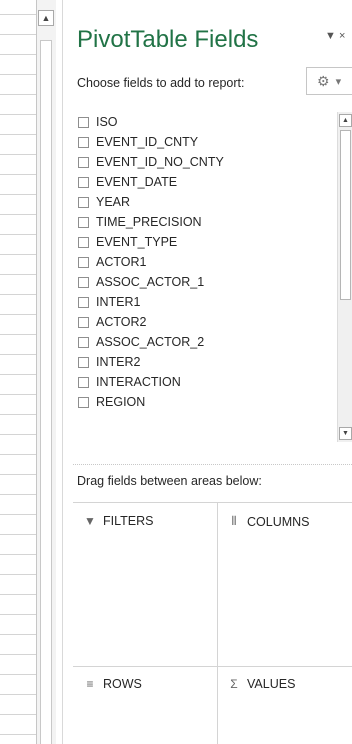 The width and height of the screenshot is (352, 744). Describe the element at coordinates (213, 142) in the screenshot. I see `field-list-item: EVENT_ID_CNTY` at that location.